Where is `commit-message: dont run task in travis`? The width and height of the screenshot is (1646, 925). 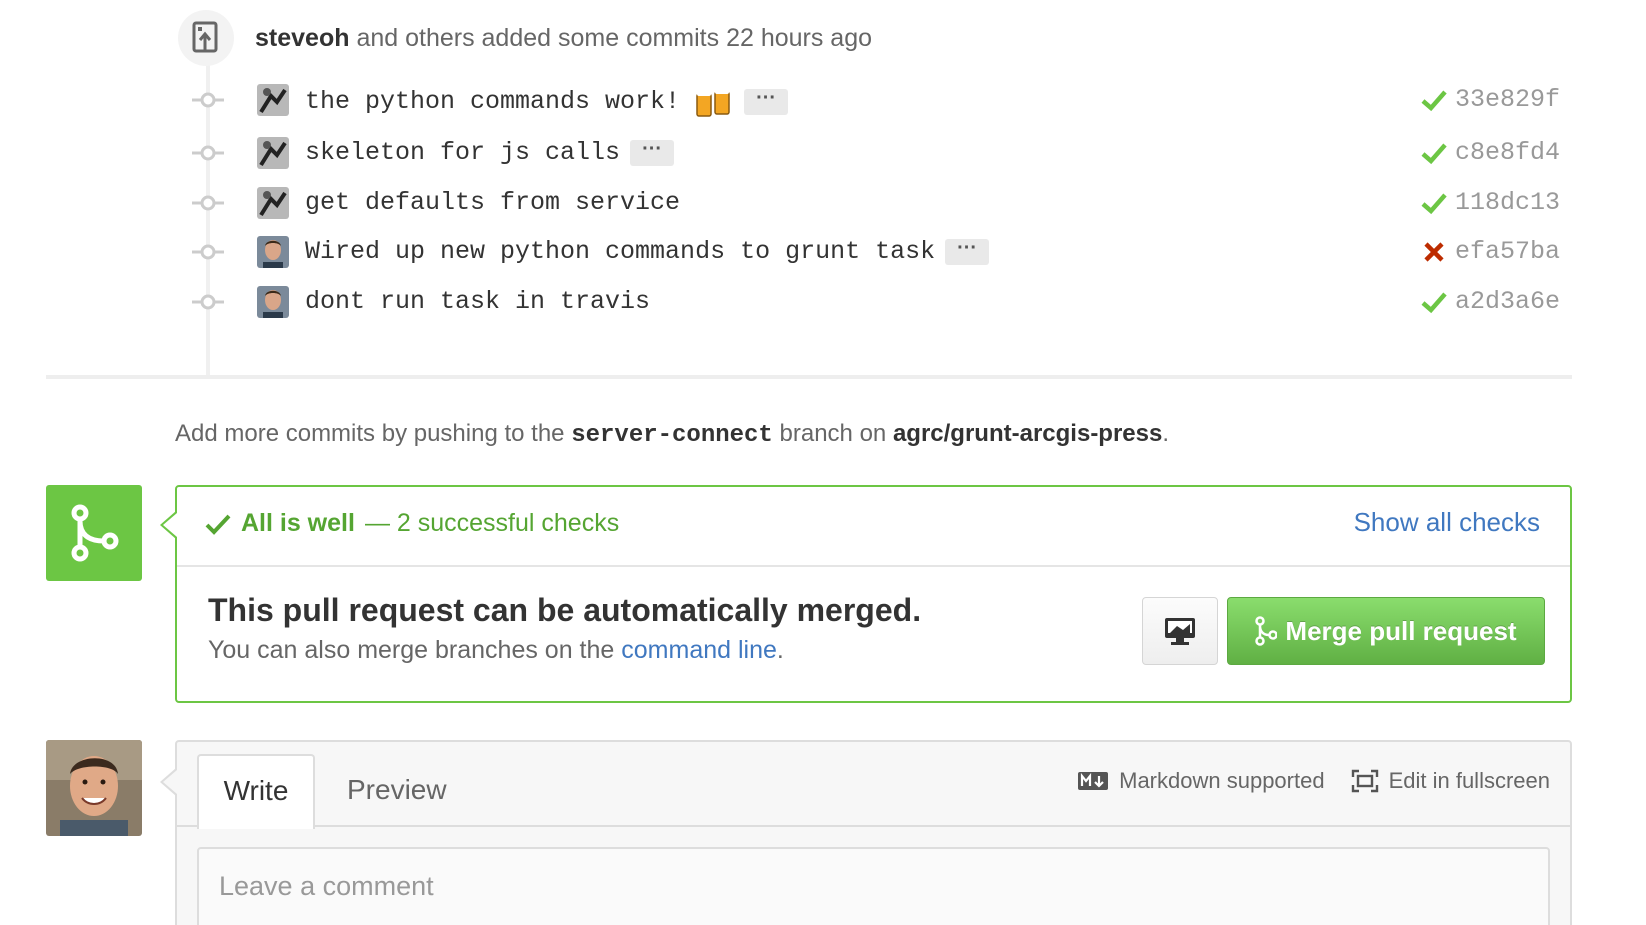
commit-message: dont run task in travis is located at coordinates (477, 302).